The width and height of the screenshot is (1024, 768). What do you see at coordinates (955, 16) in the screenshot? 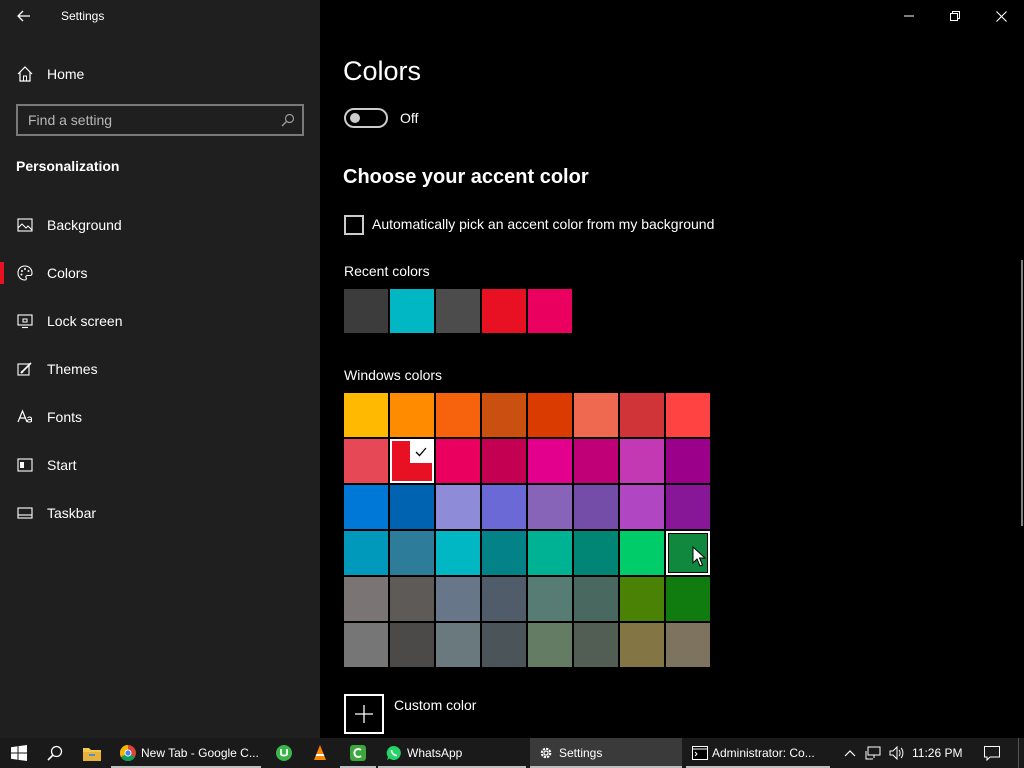
I see `restore-button` at bounding box center [955, 16].